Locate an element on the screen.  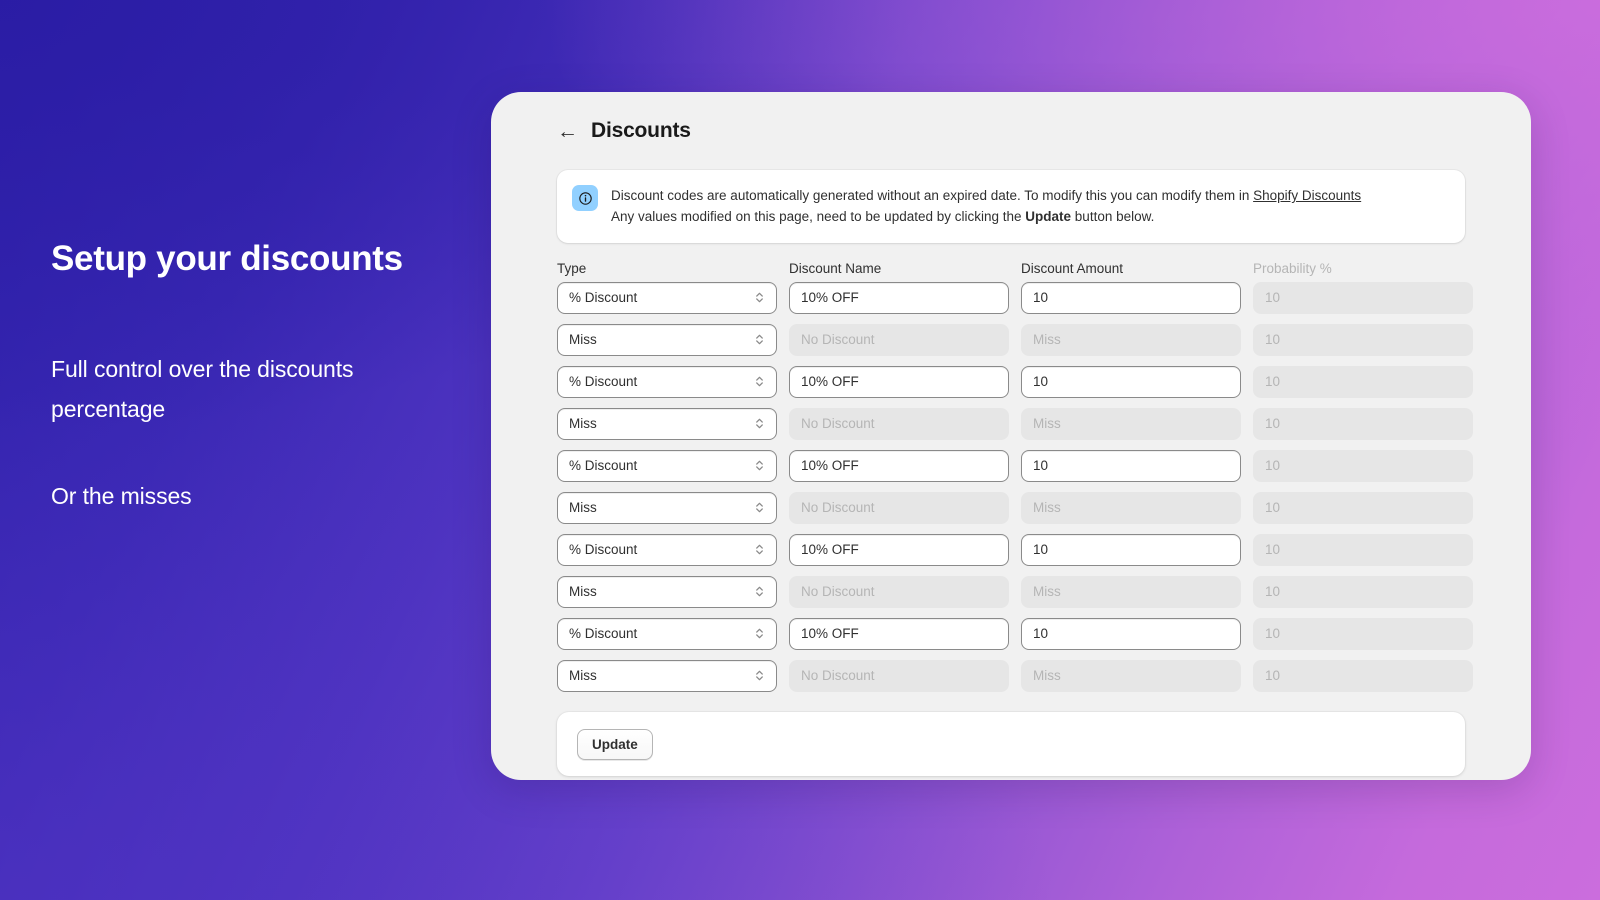
shopify-discounts-link: Shopify Discounts is located at coordinates (1307, 195).